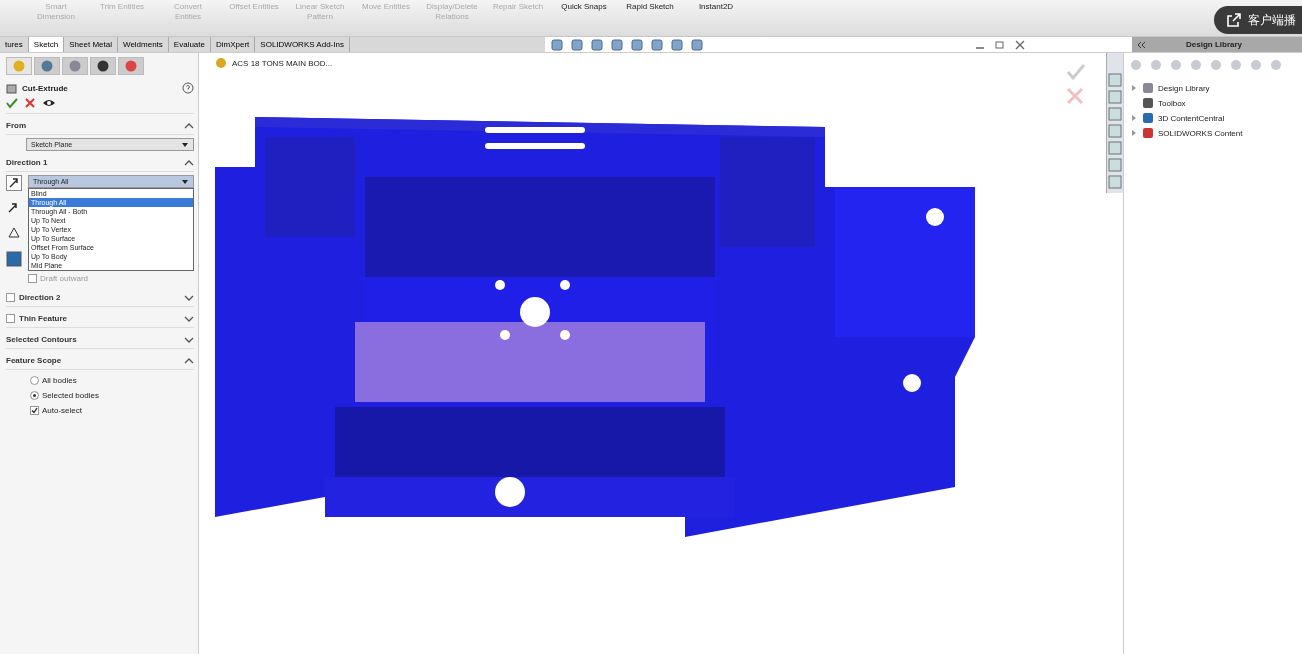 Image resolution: width=1302 pixels, height=654 pixels. What do you see at coordinates (27, 162) in the screenshot?
I see `section-title: Direction 1` at bounding box center [27, 162].